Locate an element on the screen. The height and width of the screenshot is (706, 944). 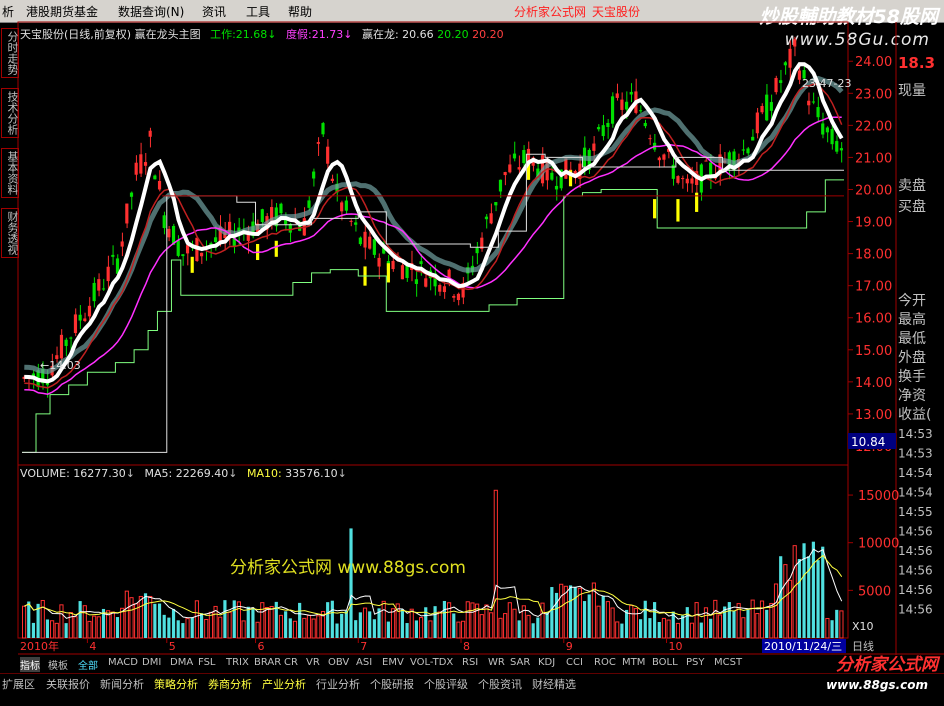
indicator-tab-6: FSL is located at coordinates (207, 662).